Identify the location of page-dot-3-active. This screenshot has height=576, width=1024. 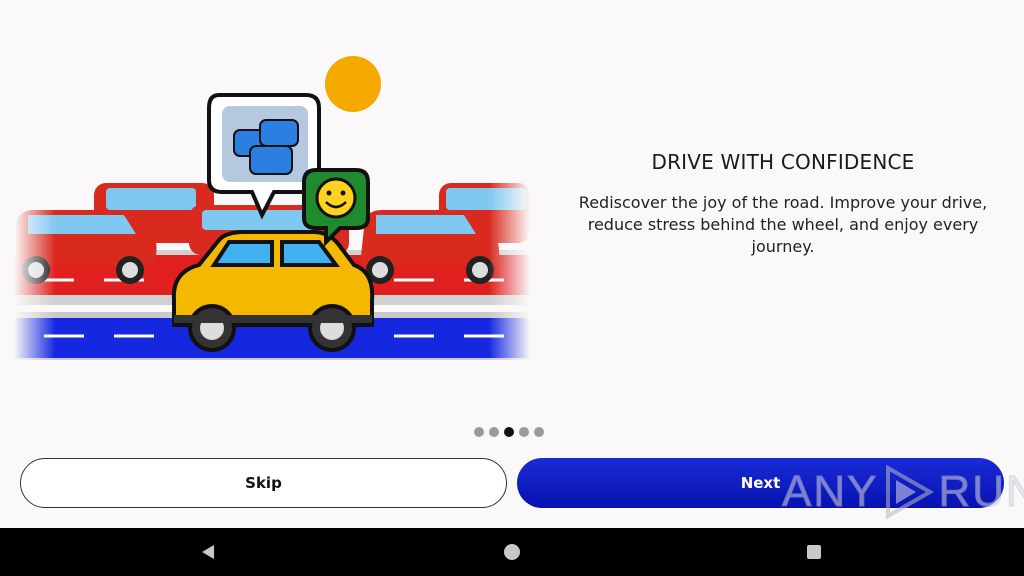
(509, 432).